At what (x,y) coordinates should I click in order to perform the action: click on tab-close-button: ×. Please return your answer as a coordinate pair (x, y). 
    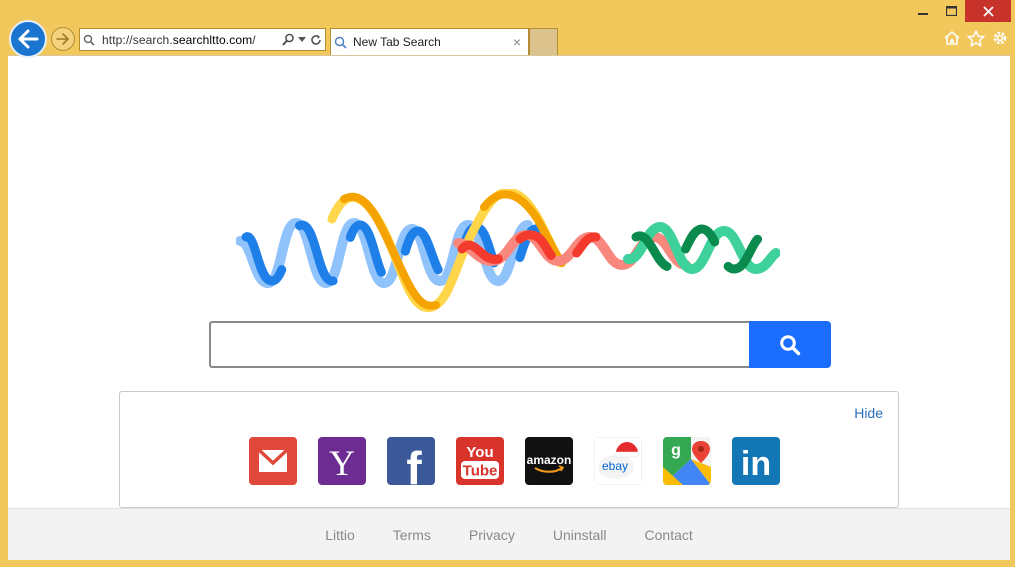
    Looking at the image, I should click on (517, 42).